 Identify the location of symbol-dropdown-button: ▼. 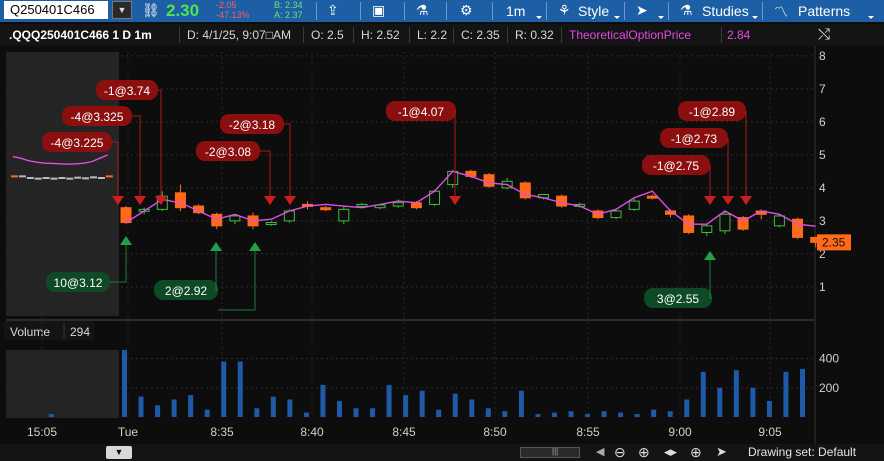
(122, 10).